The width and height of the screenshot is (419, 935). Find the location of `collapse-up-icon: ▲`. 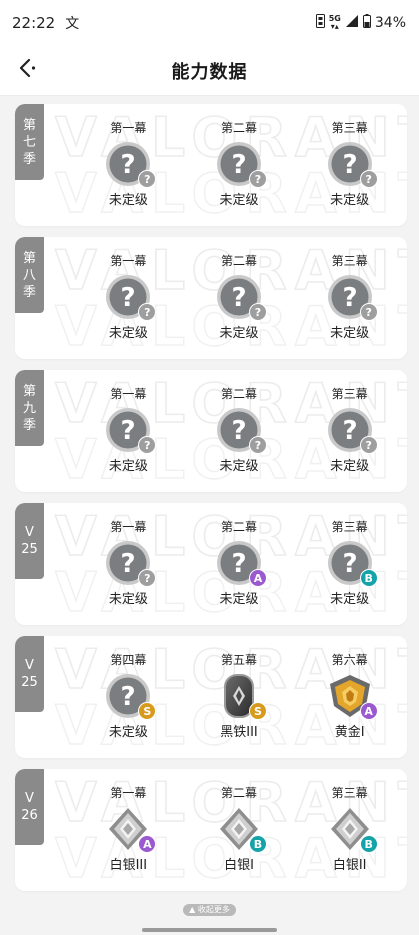

collapse-up-icon: ▲ is located at coordinates (192, 909).